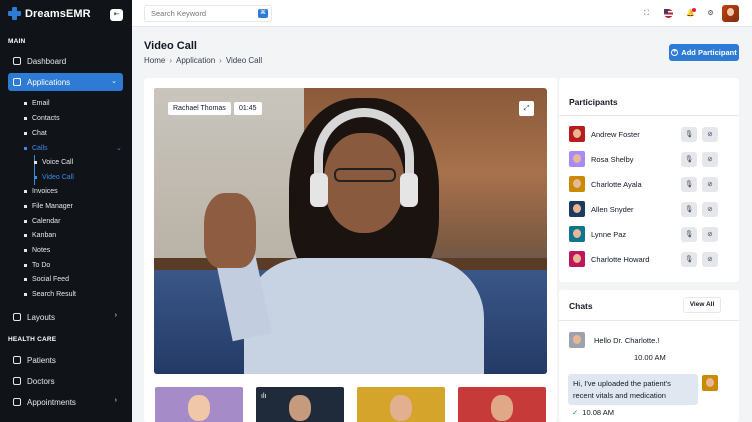 The height and width of the screenshot is (422, 752). I want to click on sidebar-sub-search-result: Search Result, so click(50, 294).